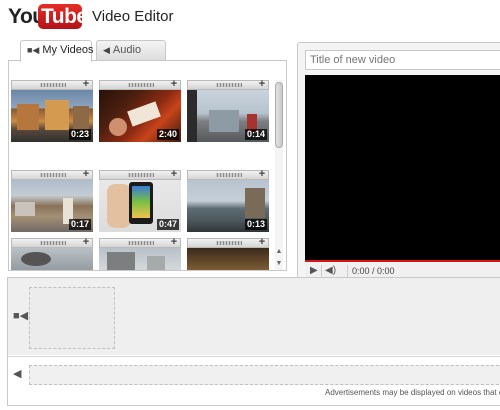  I want to click on clip-thumbnail: 0:13, so click(228, 206).